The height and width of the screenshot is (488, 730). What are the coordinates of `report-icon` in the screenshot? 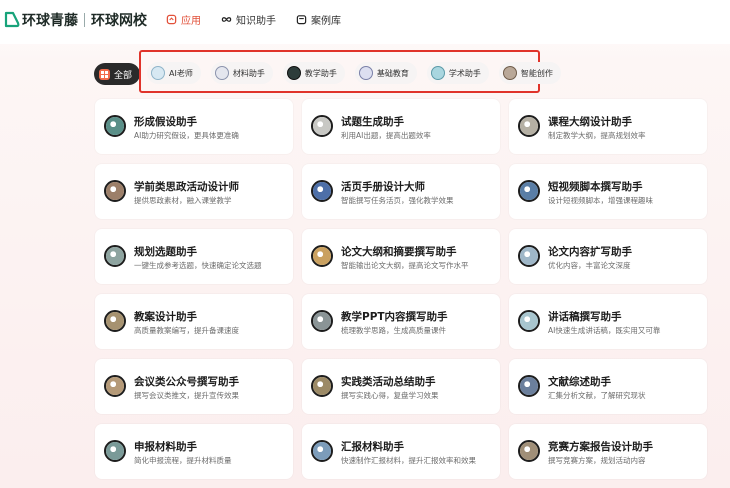 It's located at (322, 451).